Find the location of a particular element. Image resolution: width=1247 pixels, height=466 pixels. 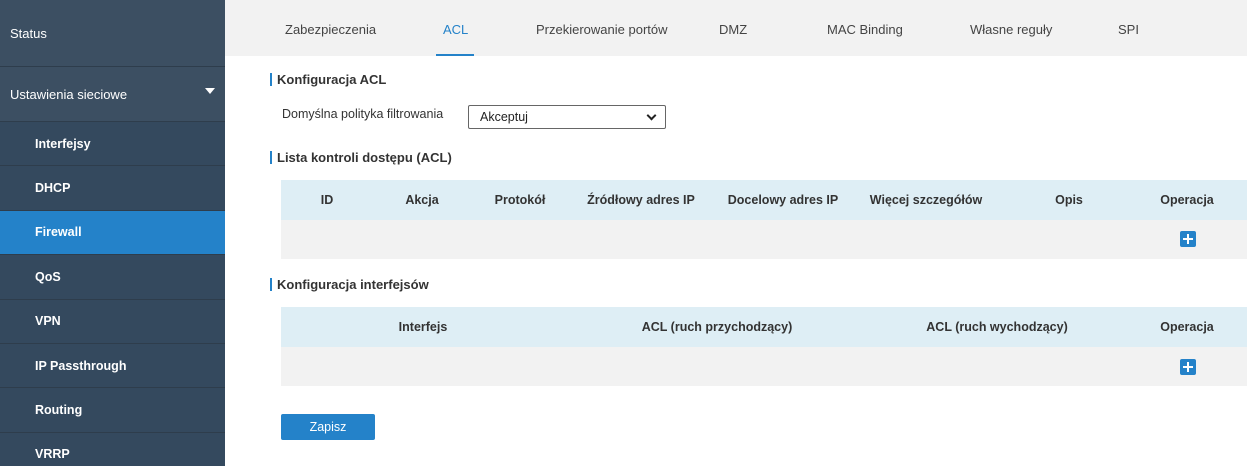

column-header-source-ip: Źródłowy adres IP is located at coordinates (641, 200).